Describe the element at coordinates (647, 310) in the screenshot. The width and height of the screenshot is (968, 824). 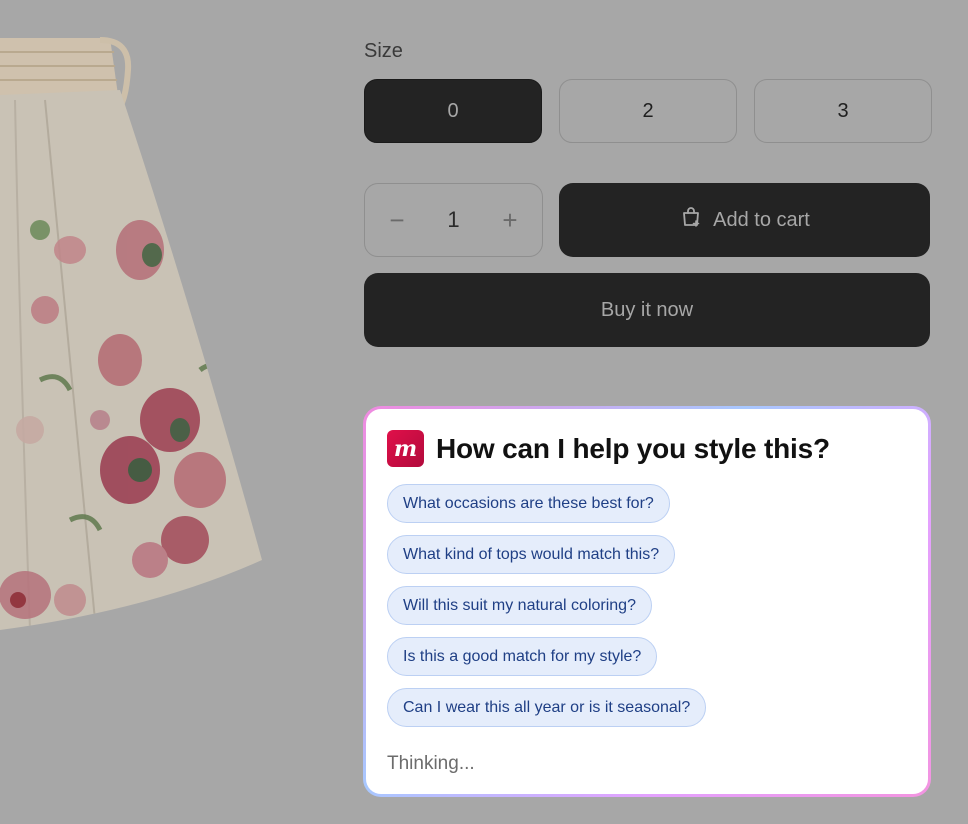
I see `buy-now-button: Buy it now` at that location.